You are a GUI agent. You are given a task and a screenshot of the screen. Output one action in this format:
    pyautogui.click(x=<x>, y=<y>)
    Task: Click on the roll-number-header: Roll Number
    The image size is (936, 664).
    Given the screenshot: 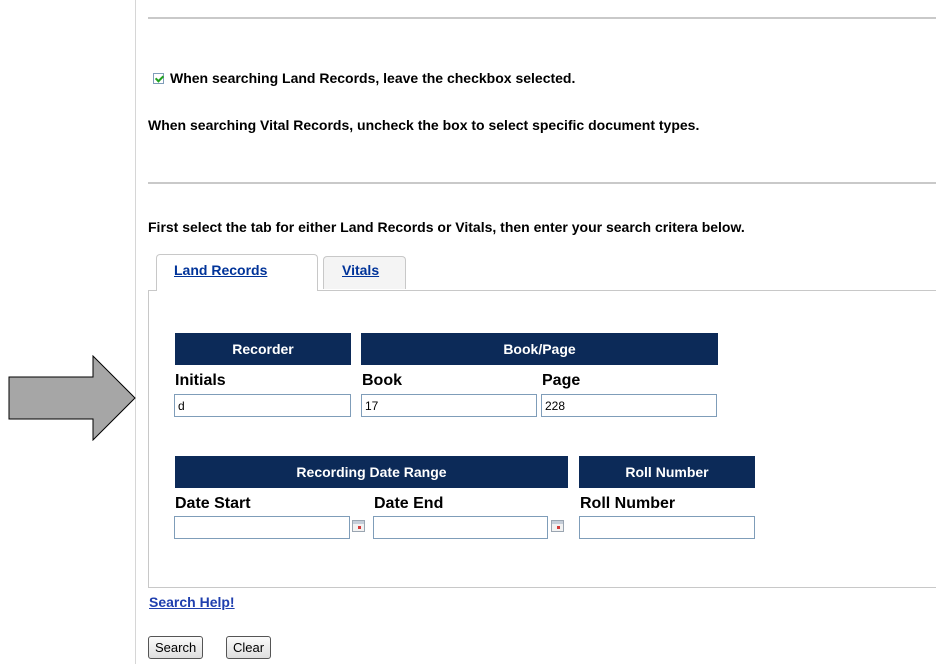 What is the action you would take?
    pyautogui.click(x=667, y=472)
    